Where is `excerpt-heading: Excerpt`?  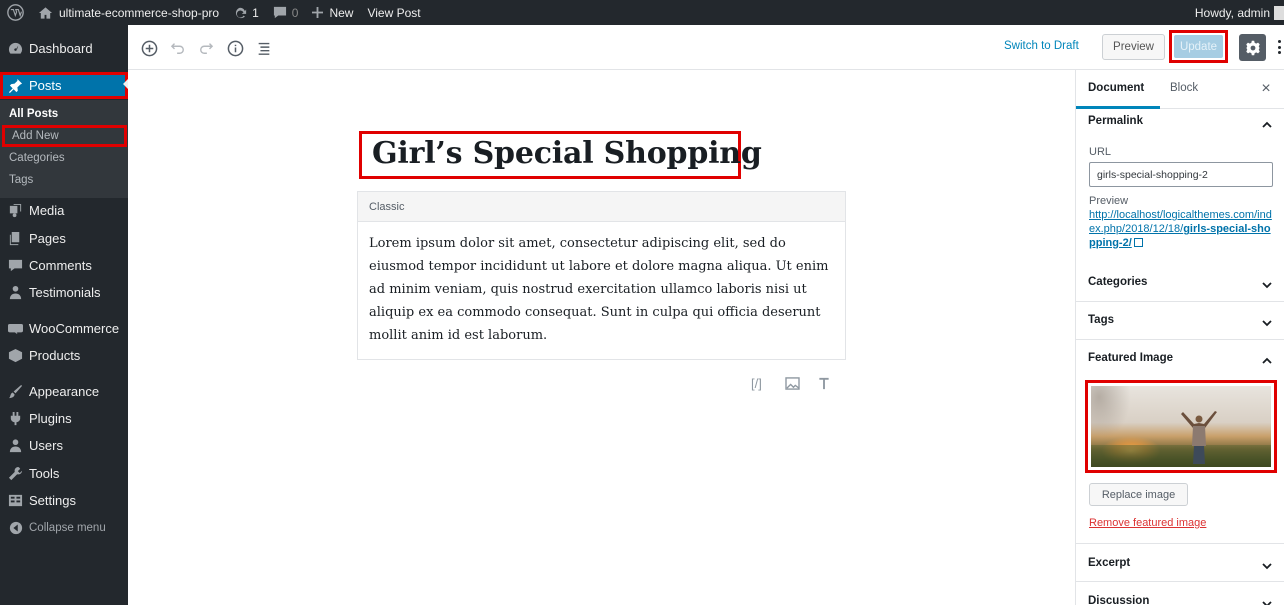
excerpt-heading: Excerpt is located at coordinates (1109, 563).